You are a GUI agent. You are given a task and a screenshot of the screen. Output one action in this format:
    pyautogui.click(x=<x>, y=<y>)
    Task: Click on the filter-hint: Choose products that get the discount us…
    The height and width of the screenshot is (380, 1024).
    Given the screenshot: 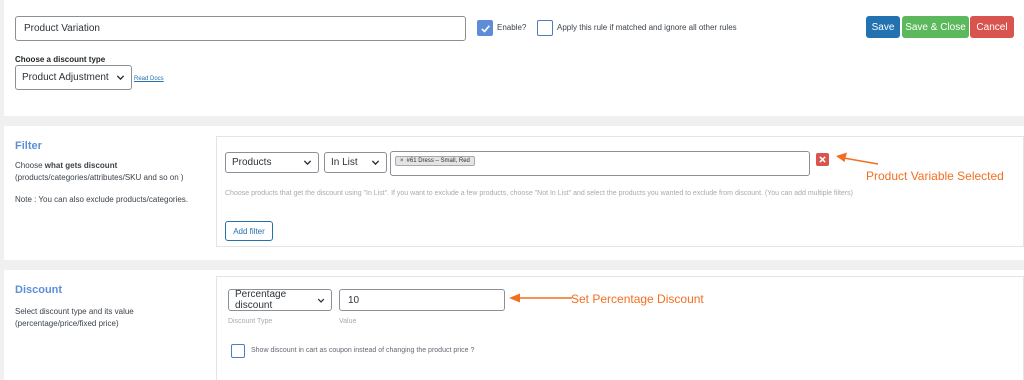 What is the action you would take?
    pyautogui.click(x=539, y=193)
    